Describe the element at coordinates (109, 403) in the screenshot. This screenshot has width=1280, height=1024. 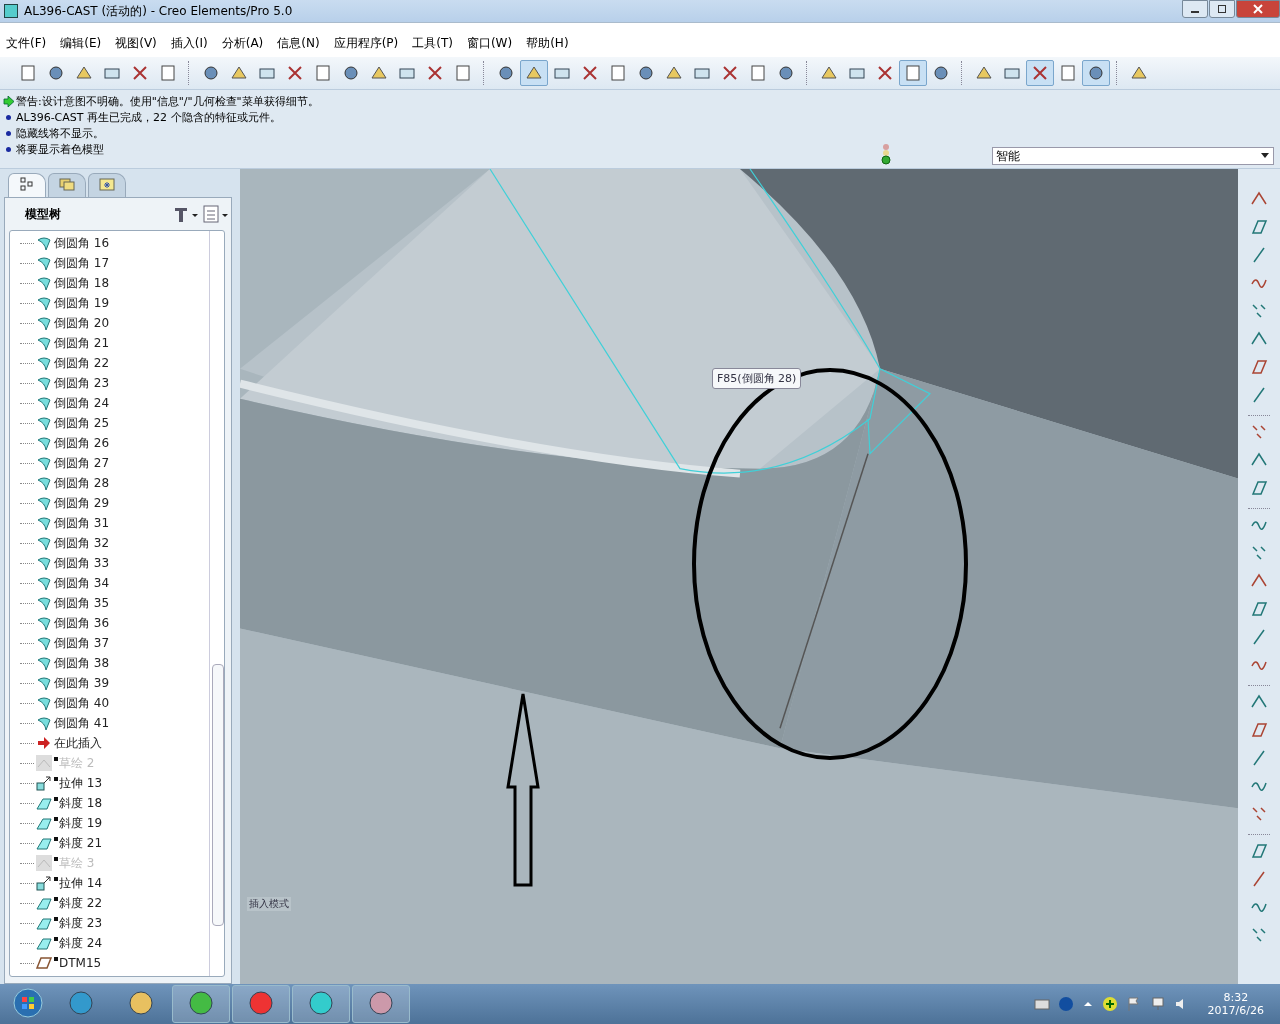
I see `tree-item: 倒圆角 24` at that location.